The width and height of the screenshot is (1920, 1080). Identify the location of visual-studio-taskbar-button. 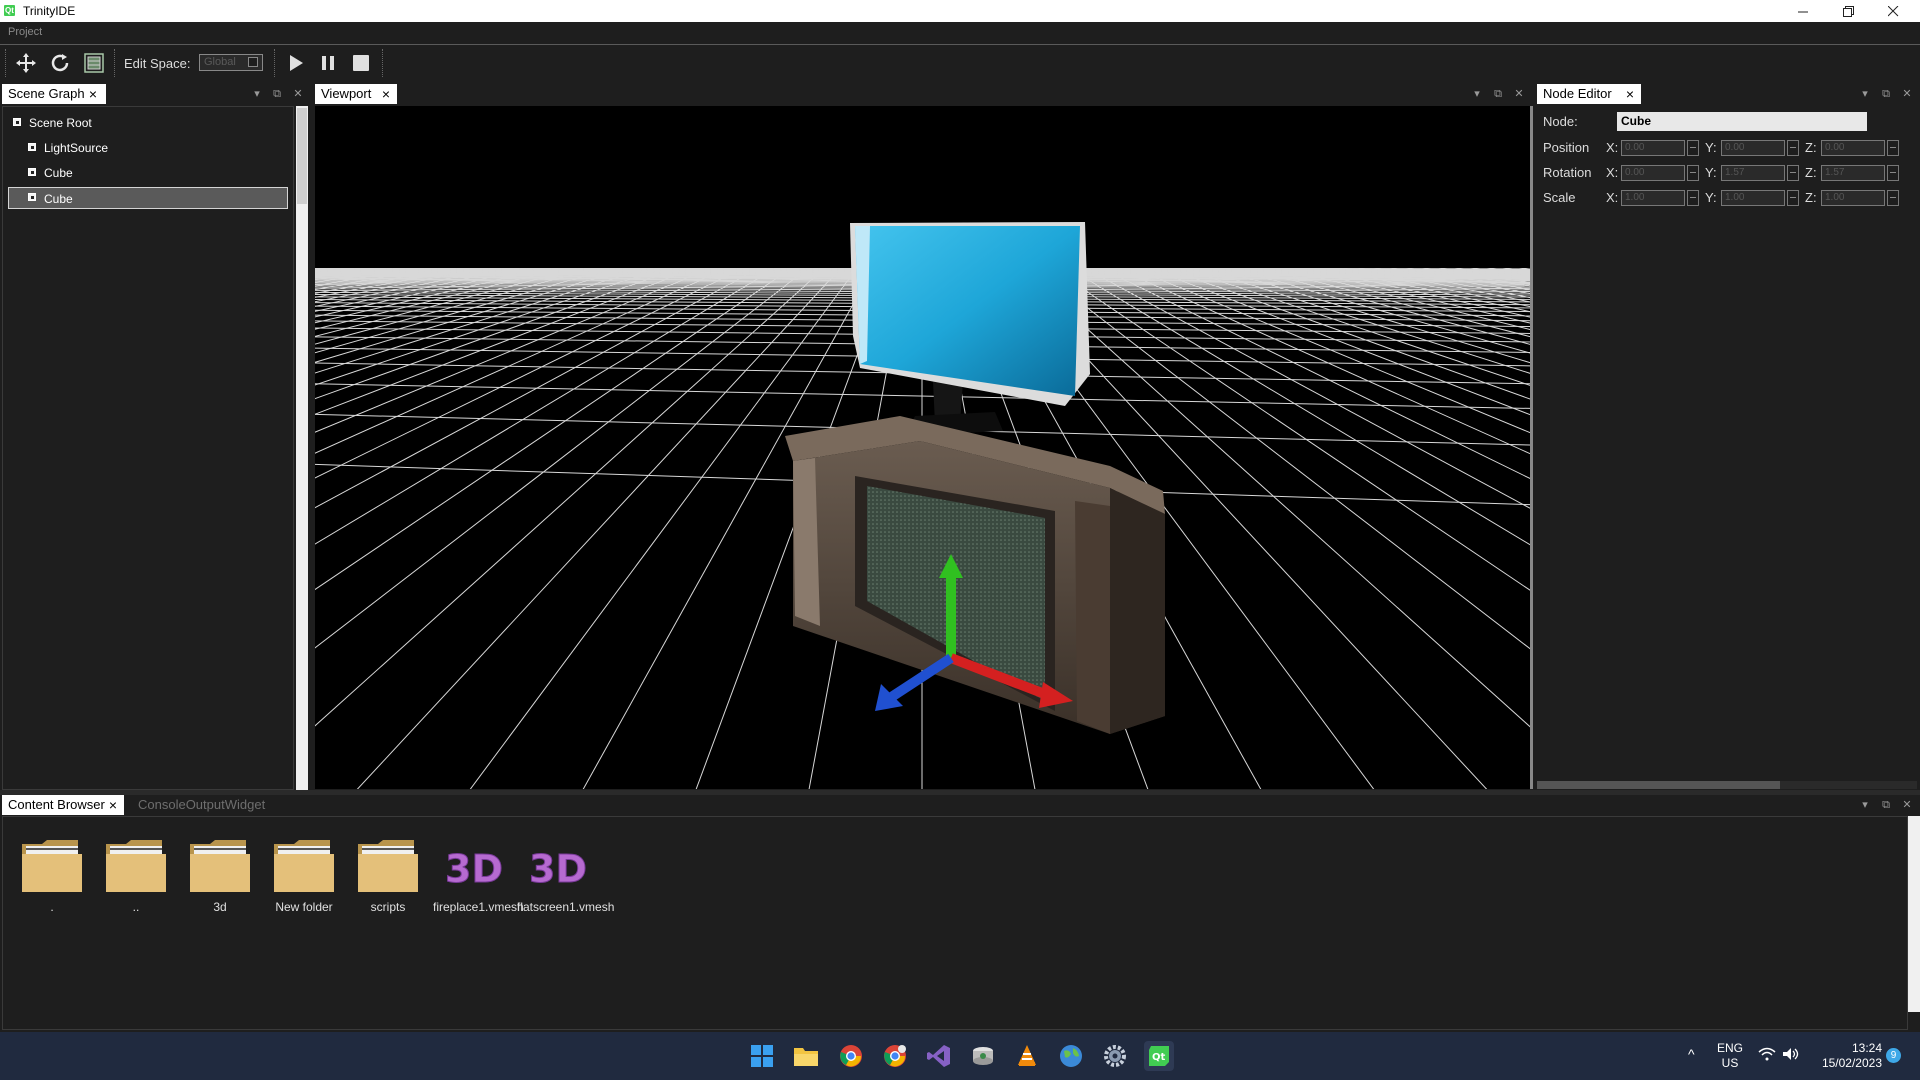
(939, 1056).